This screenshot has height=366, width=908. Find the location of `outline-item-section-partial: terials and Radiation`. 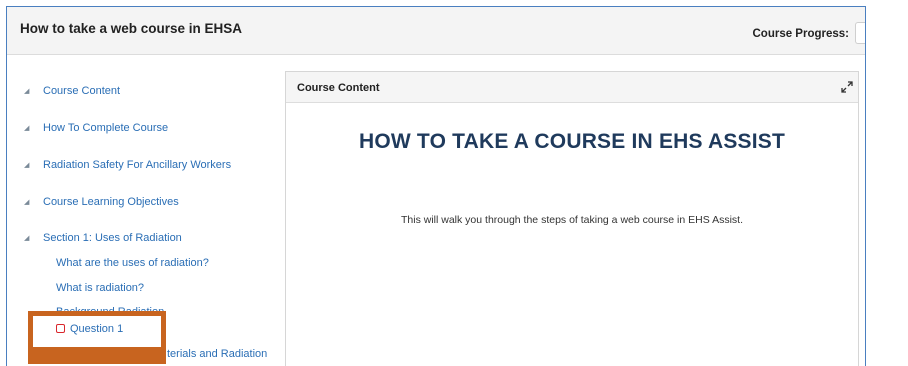

outline-item-section-partial: terials and Radiation is located at coordinates (217, 354).